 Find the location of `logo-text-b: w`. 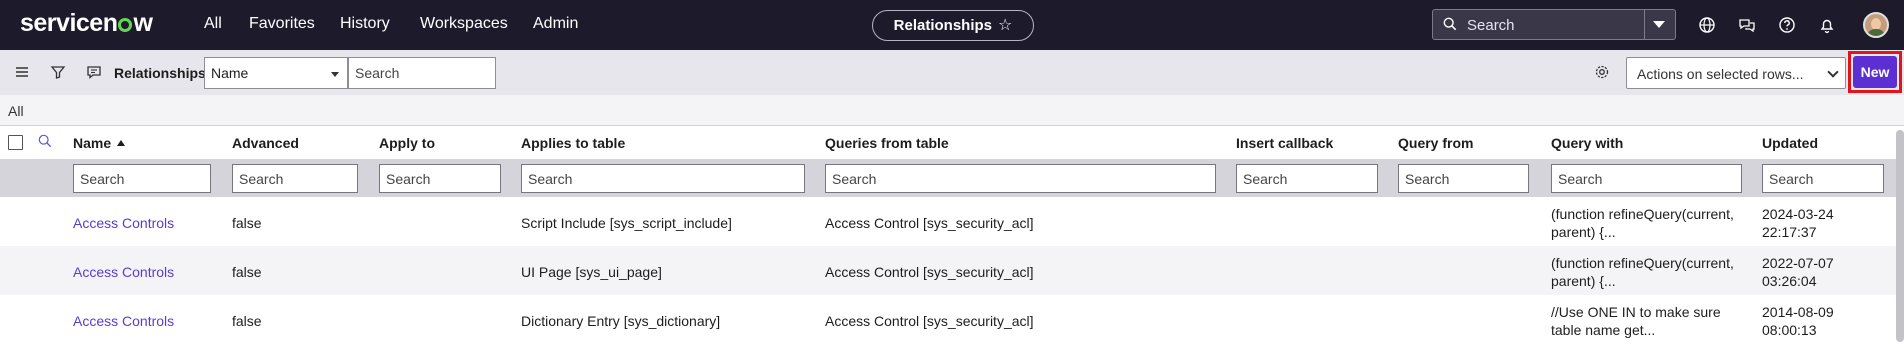

logo-text-b: w is located at coordinates (143, 23).